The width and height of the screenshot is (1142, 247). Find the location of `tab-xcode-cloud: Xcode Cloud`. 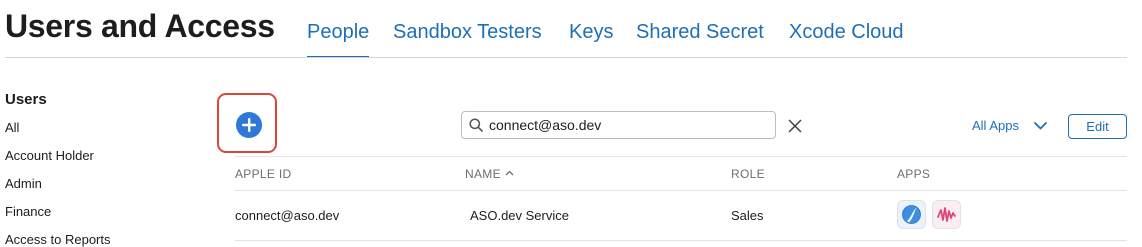

tab-xcode-cloud: Xcode Cloud is located at coordinates (846, 32).